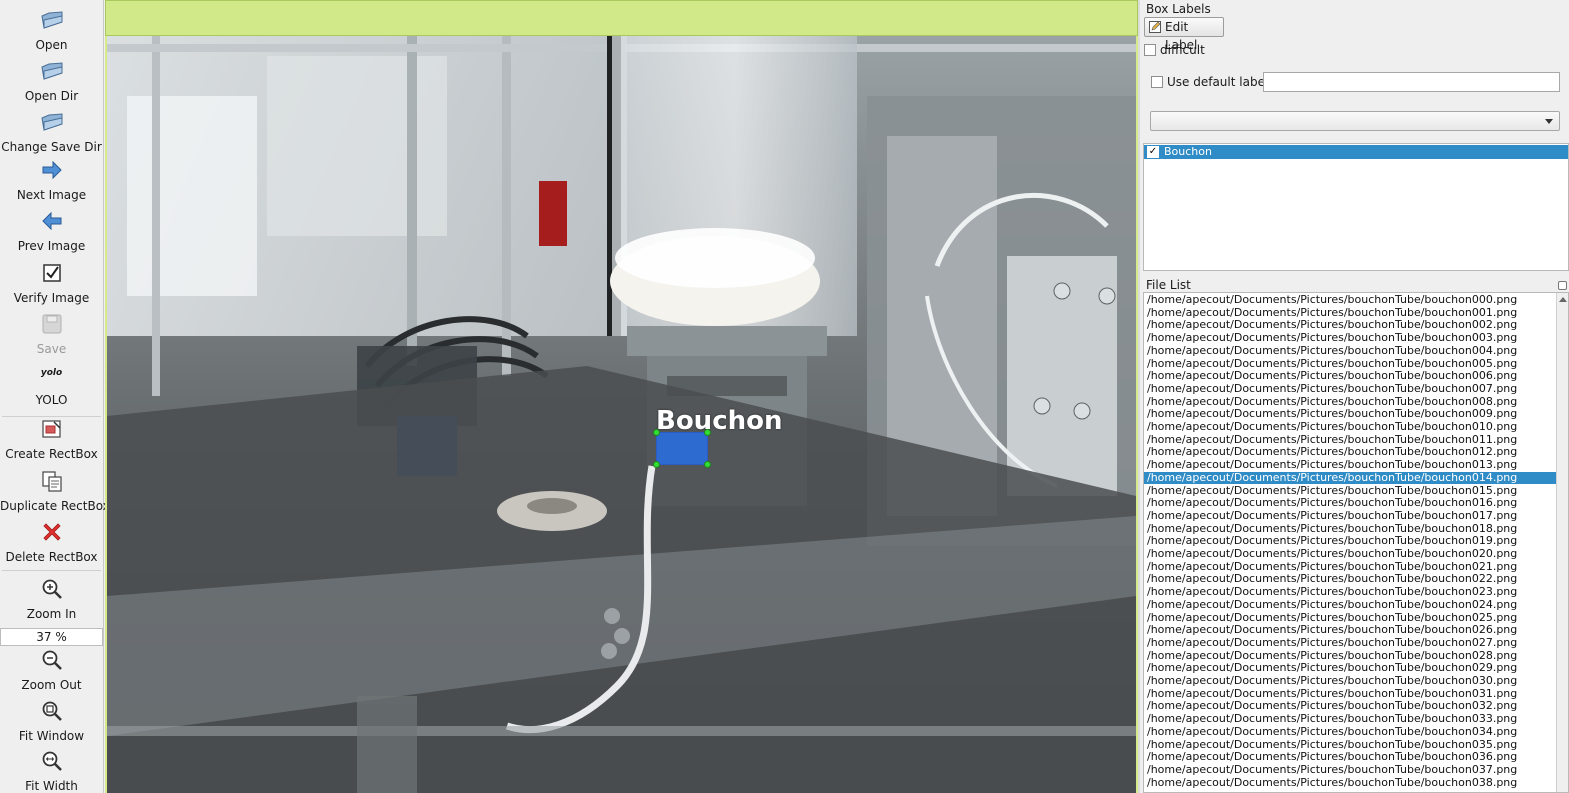 Image resolution: width=1569 pixels, height=793 pixels. I want to click on bounding-box, so click(682, 448).